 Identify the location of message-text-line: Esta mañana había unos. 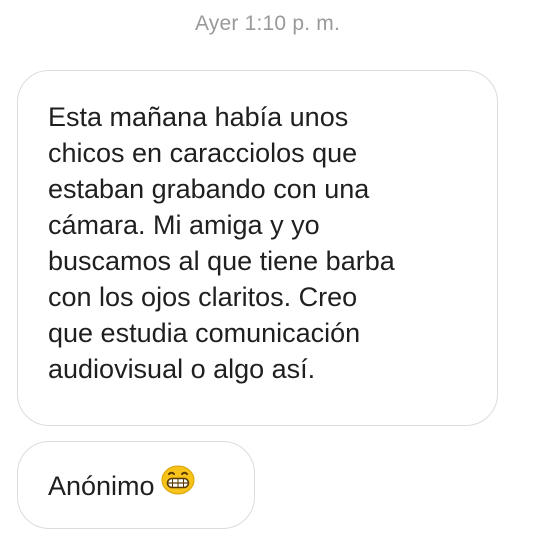
(198, 117).